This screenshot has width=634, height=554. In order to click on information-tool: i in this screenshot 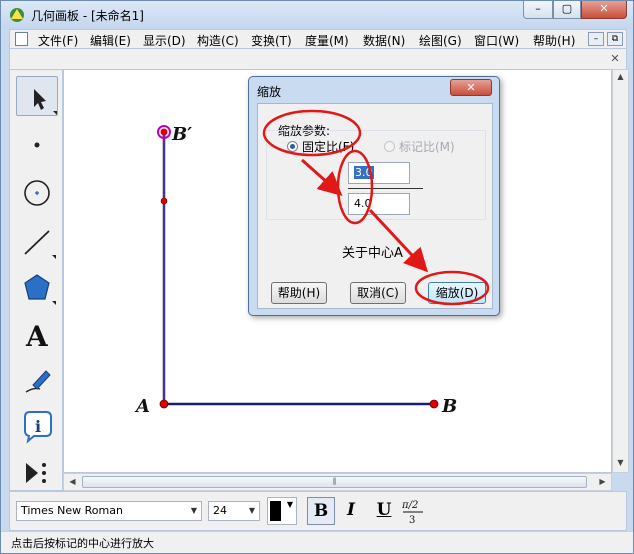, I will do `click(37, 427)`.